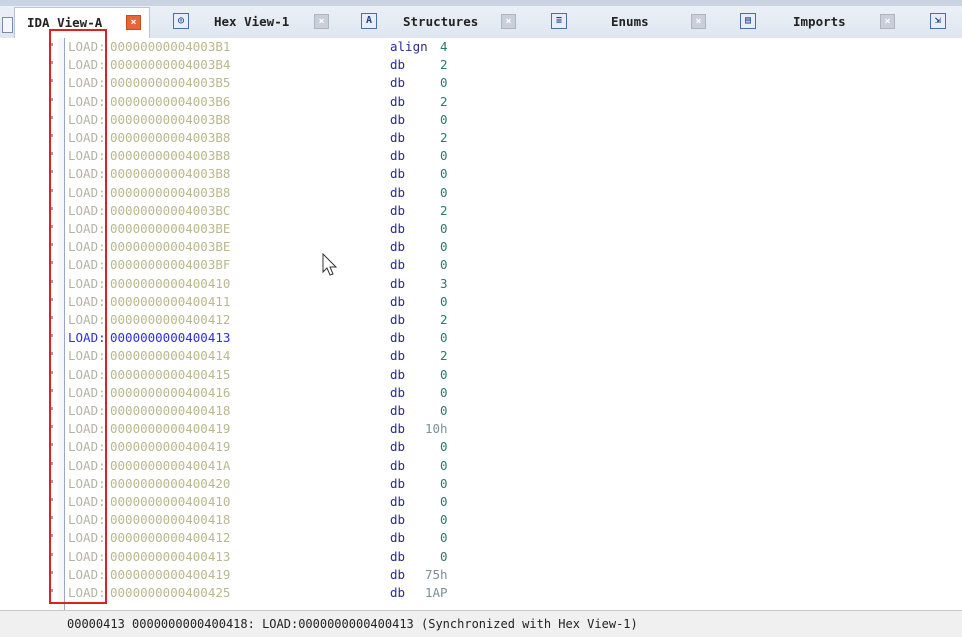  What do you see at coordinates (481, 83) in the screenshot?
I see `listing-row: LOAD: 00000000004003B5 db 0` at bounding box center [481, 83].